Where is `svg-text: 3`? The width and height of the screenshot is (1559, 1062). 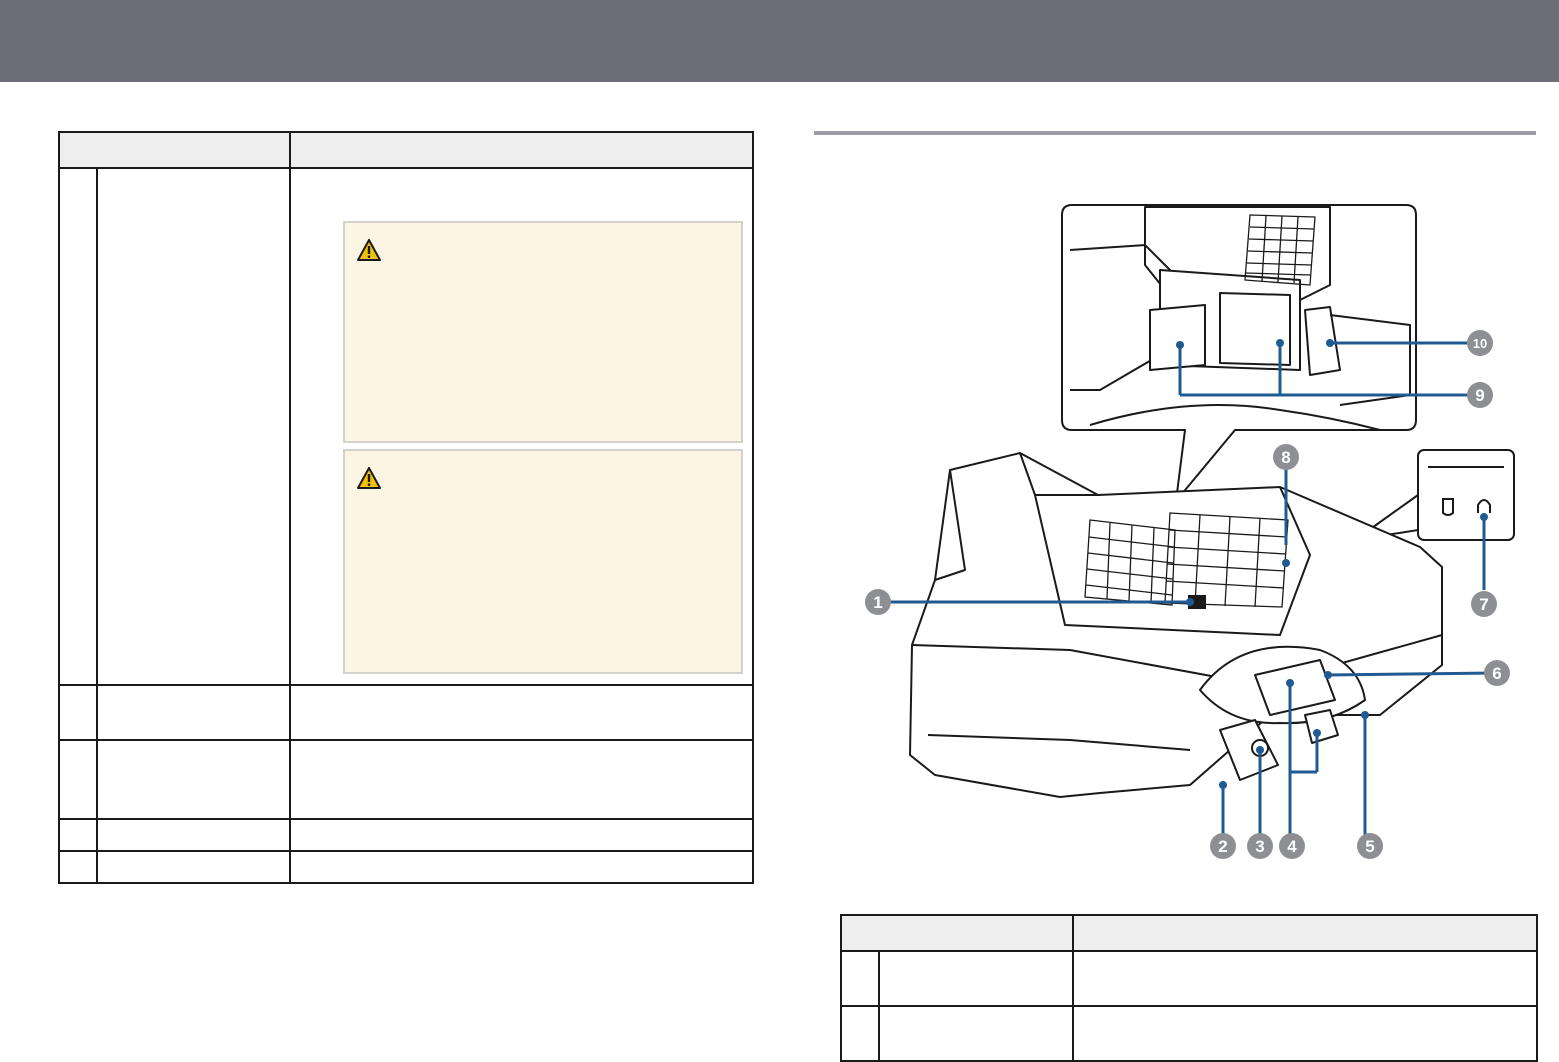
svg-text: 3 is located at coordinates (1259, 846).